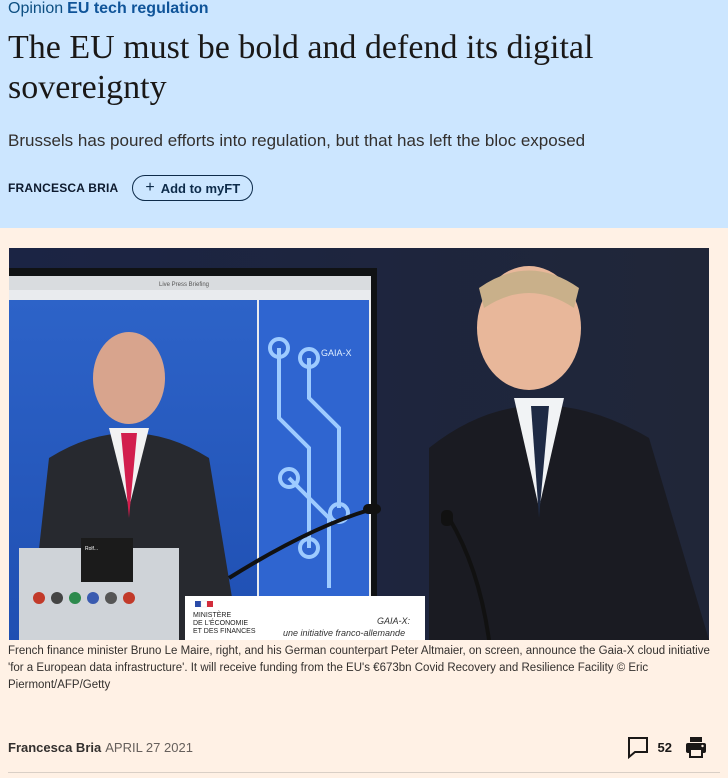  I want to click on genre-label: Opinion, so click(36, 8).